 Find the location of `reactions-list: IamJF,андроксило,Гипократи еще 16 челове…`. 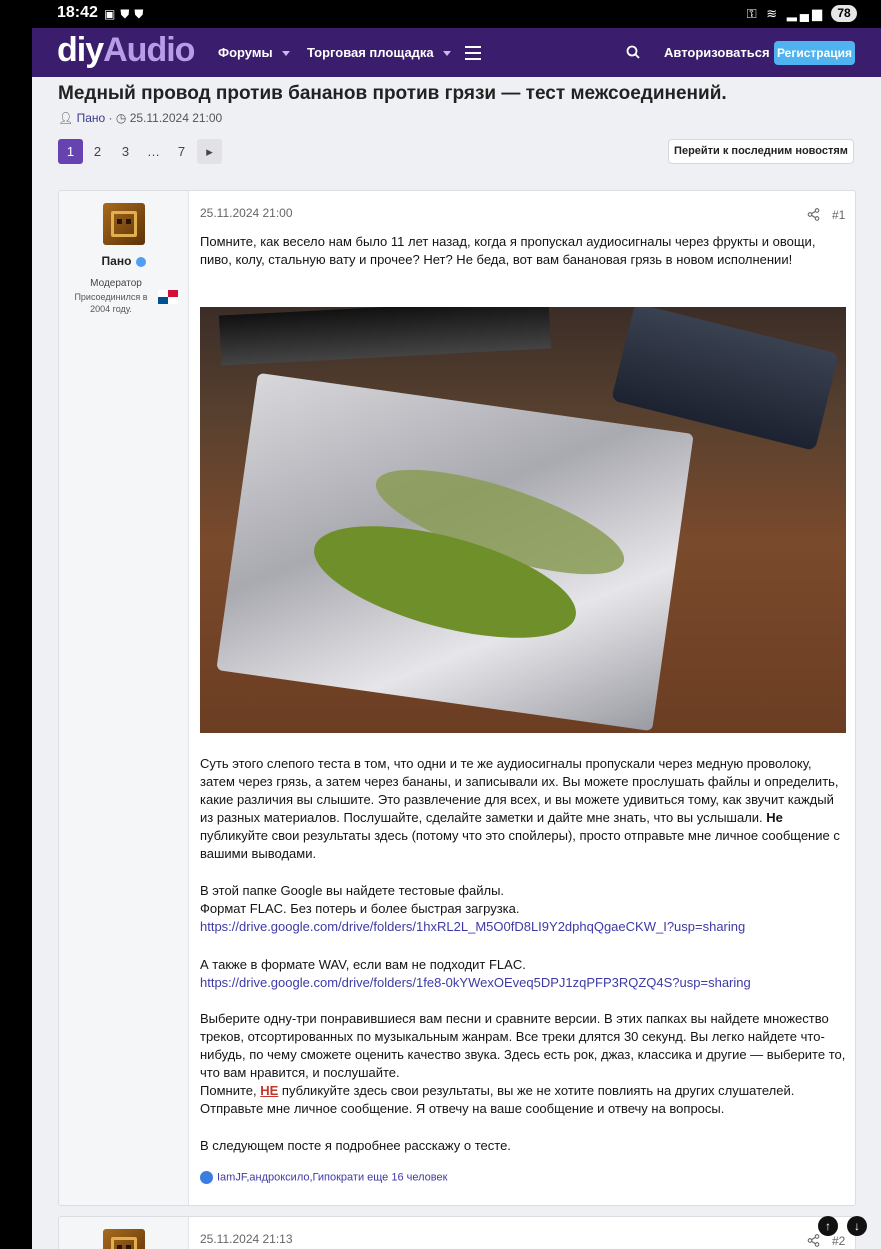

reactions-list: IamJF,андроксило,Гипократи еще 16 челове… is located at coordinates (332, 1177).